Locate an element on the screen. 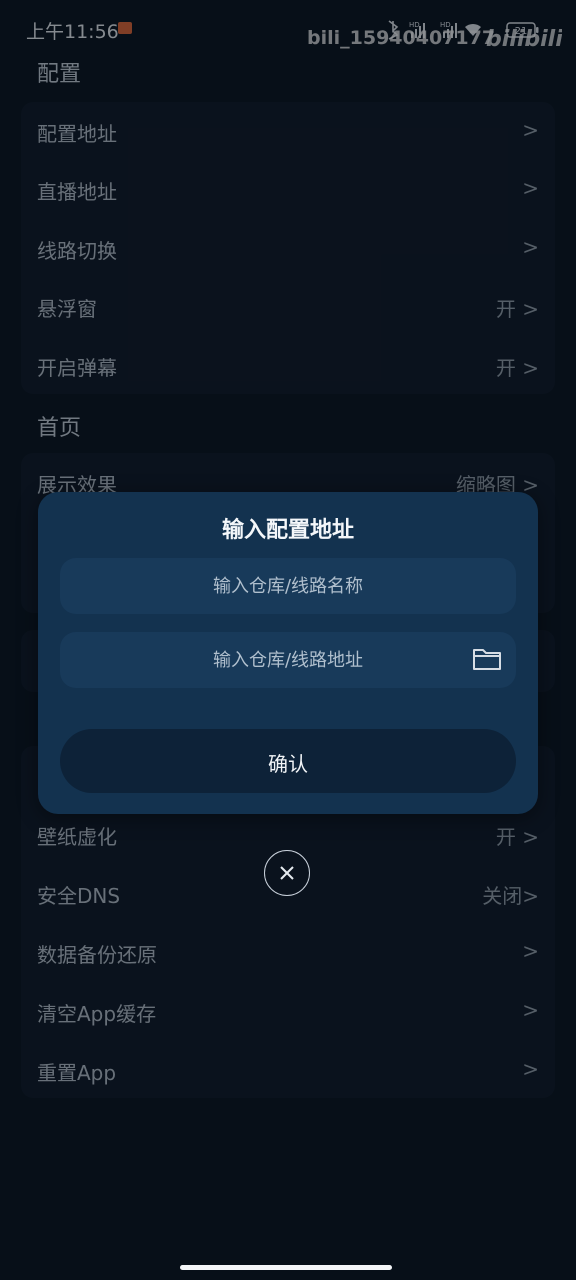 This screenshot has height=1280, width=576. repo-url-input: 输入仓库/线路地址 is located at coordinates (288, 660).